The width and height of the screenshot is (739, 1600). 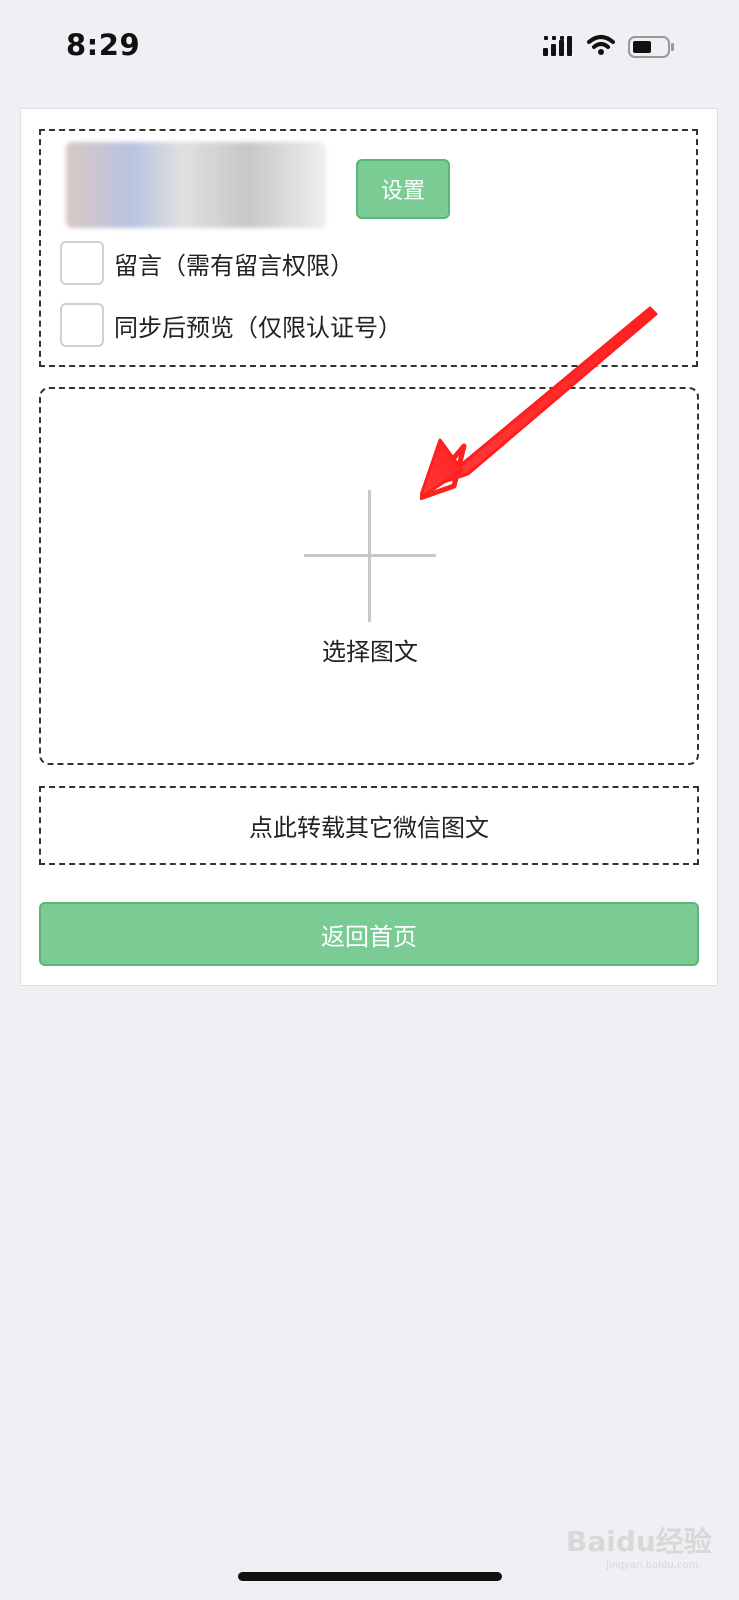 I want to click on repost-other-article-button: 点此转载其它微信图文, so click(x=369, y=825).